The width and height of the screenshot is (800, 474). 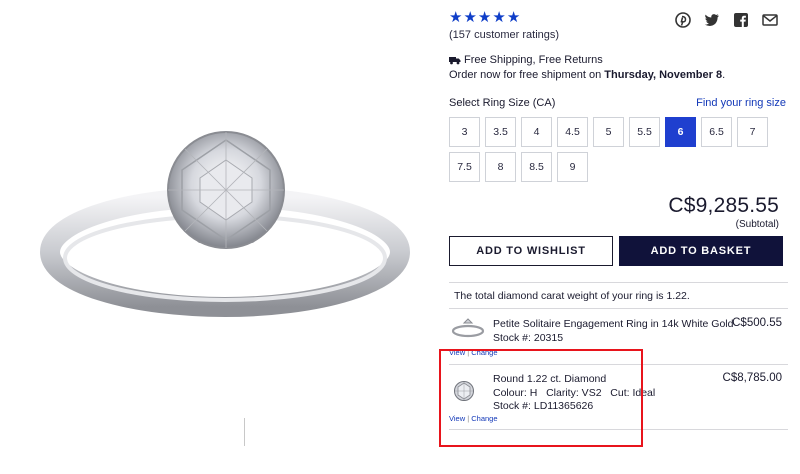 I want to click on ring-size-option: 8.5, so click(x=536, y=167).